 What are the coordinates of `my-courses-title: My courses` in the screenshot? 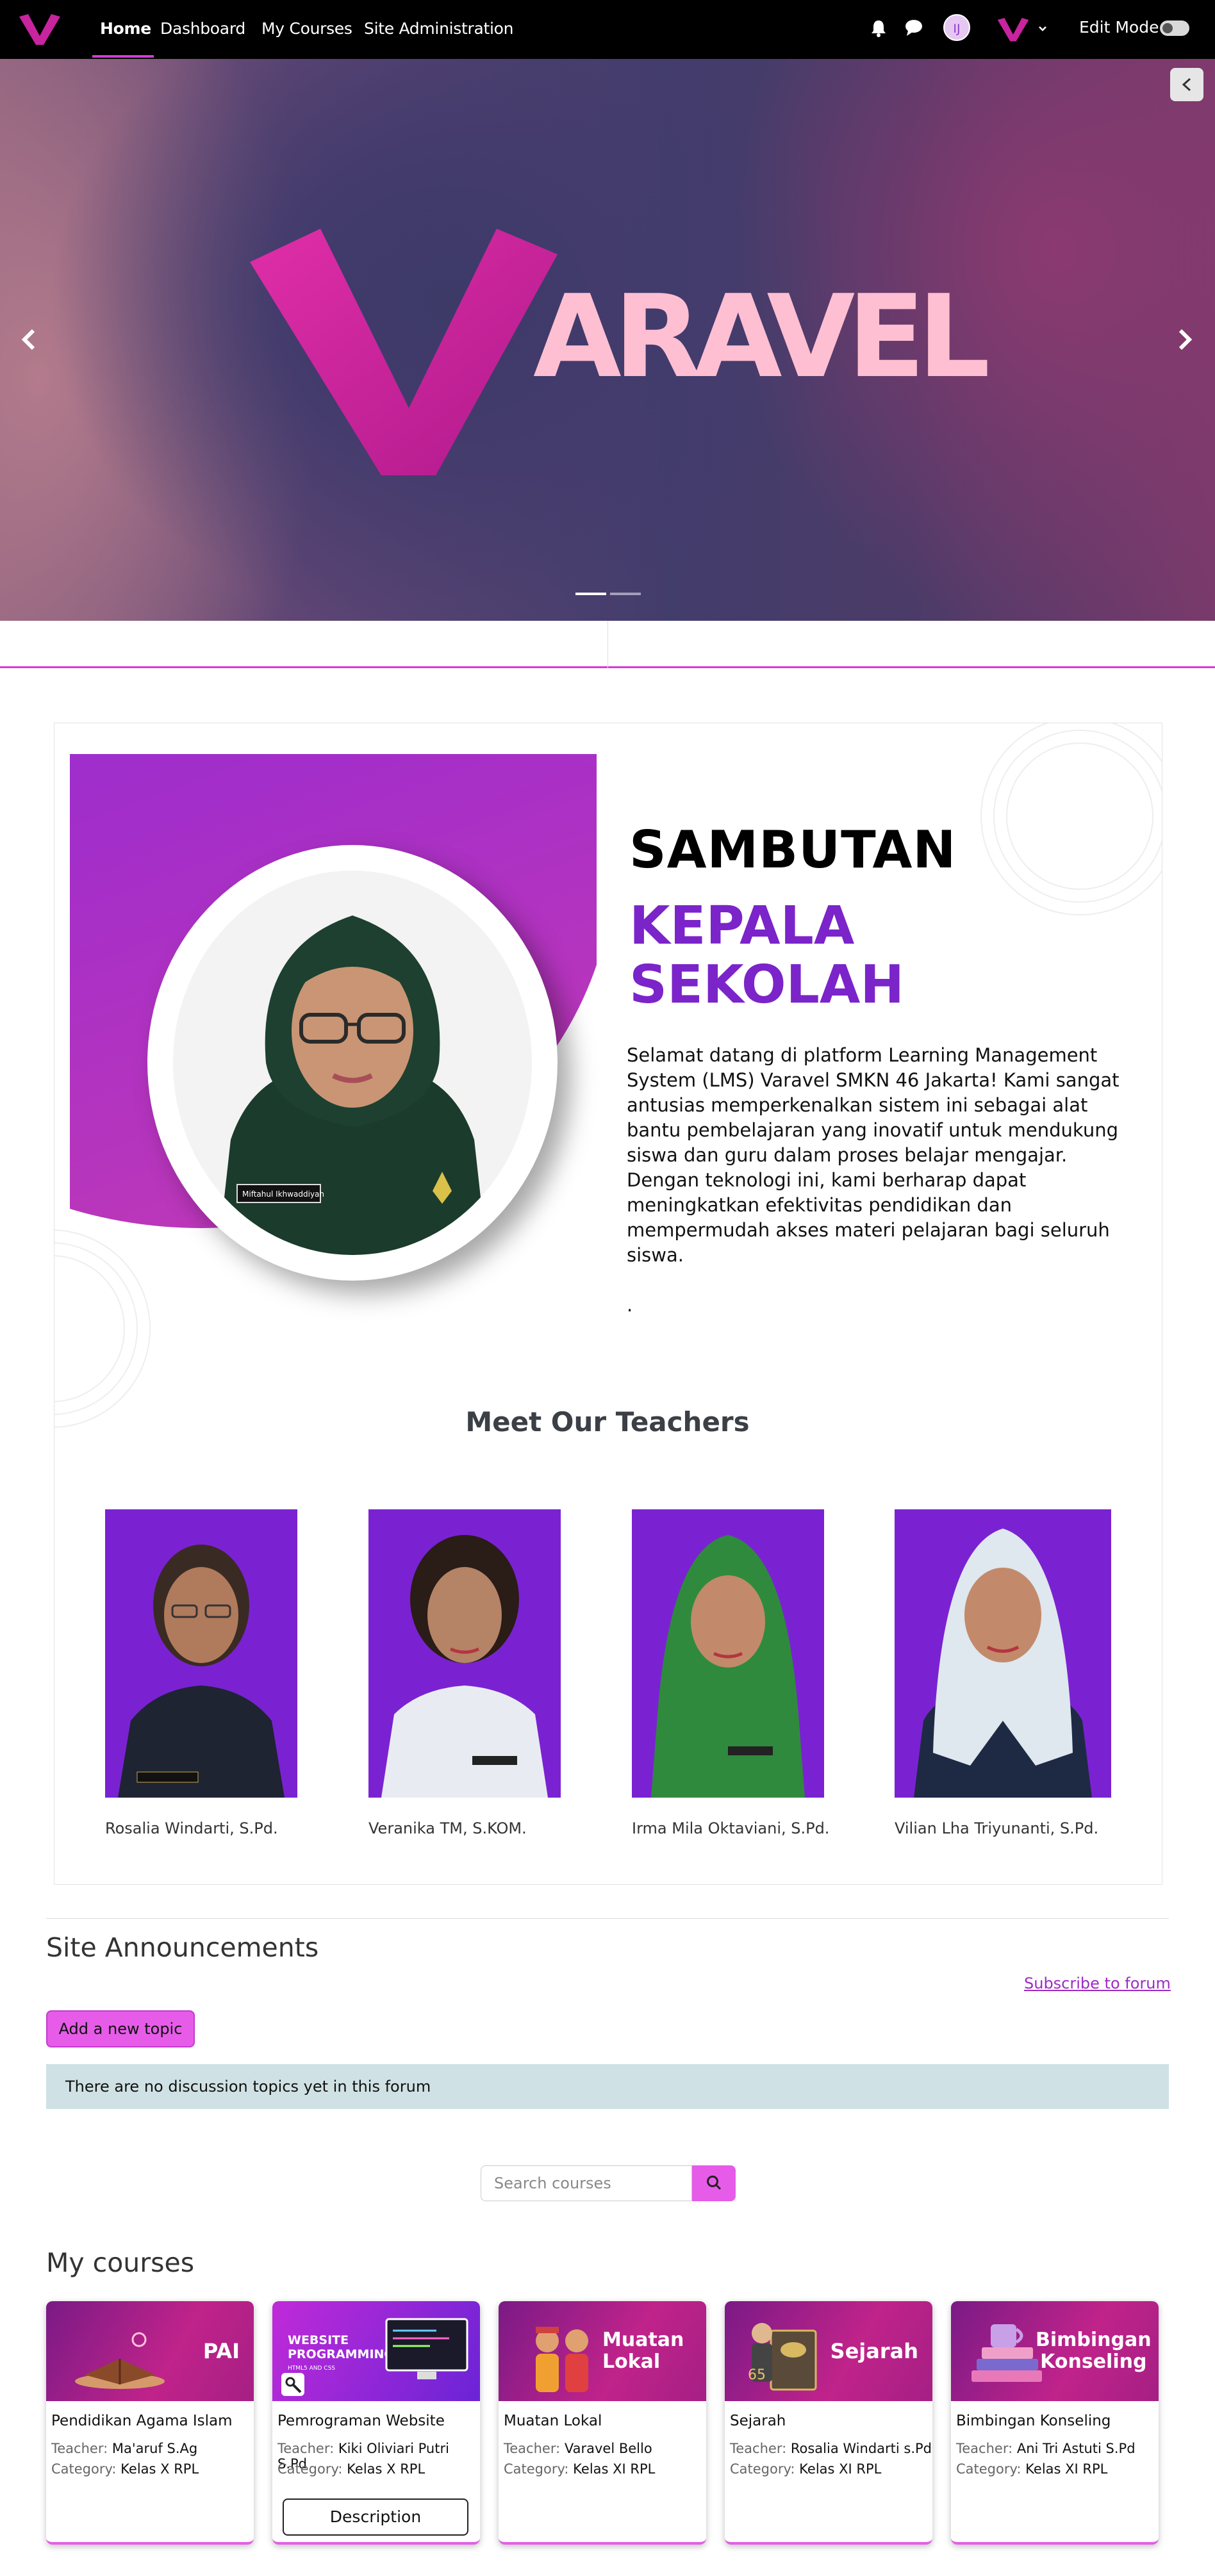 It's located at (120, 2262).